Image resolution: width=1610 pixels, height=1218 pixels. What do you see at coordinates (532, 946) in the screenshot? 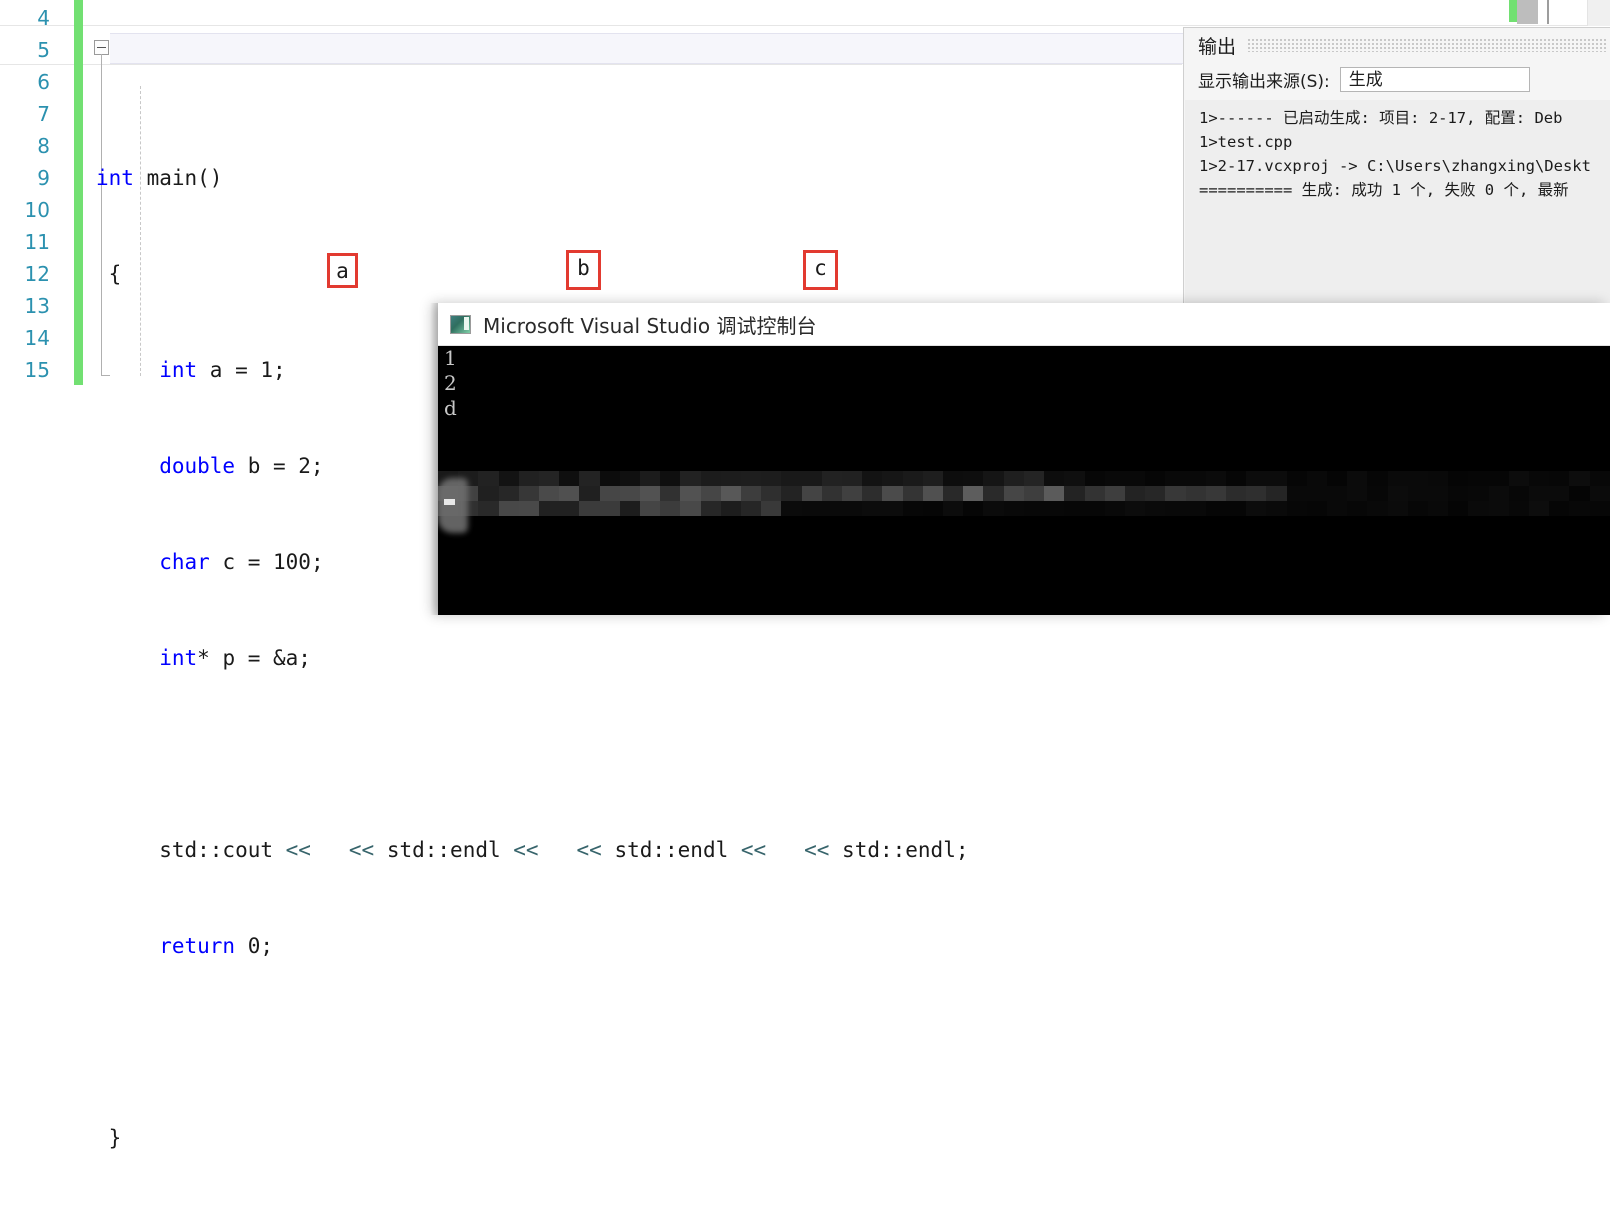
I see `code-line-13: return 0;` at bounding box center [532, 946].